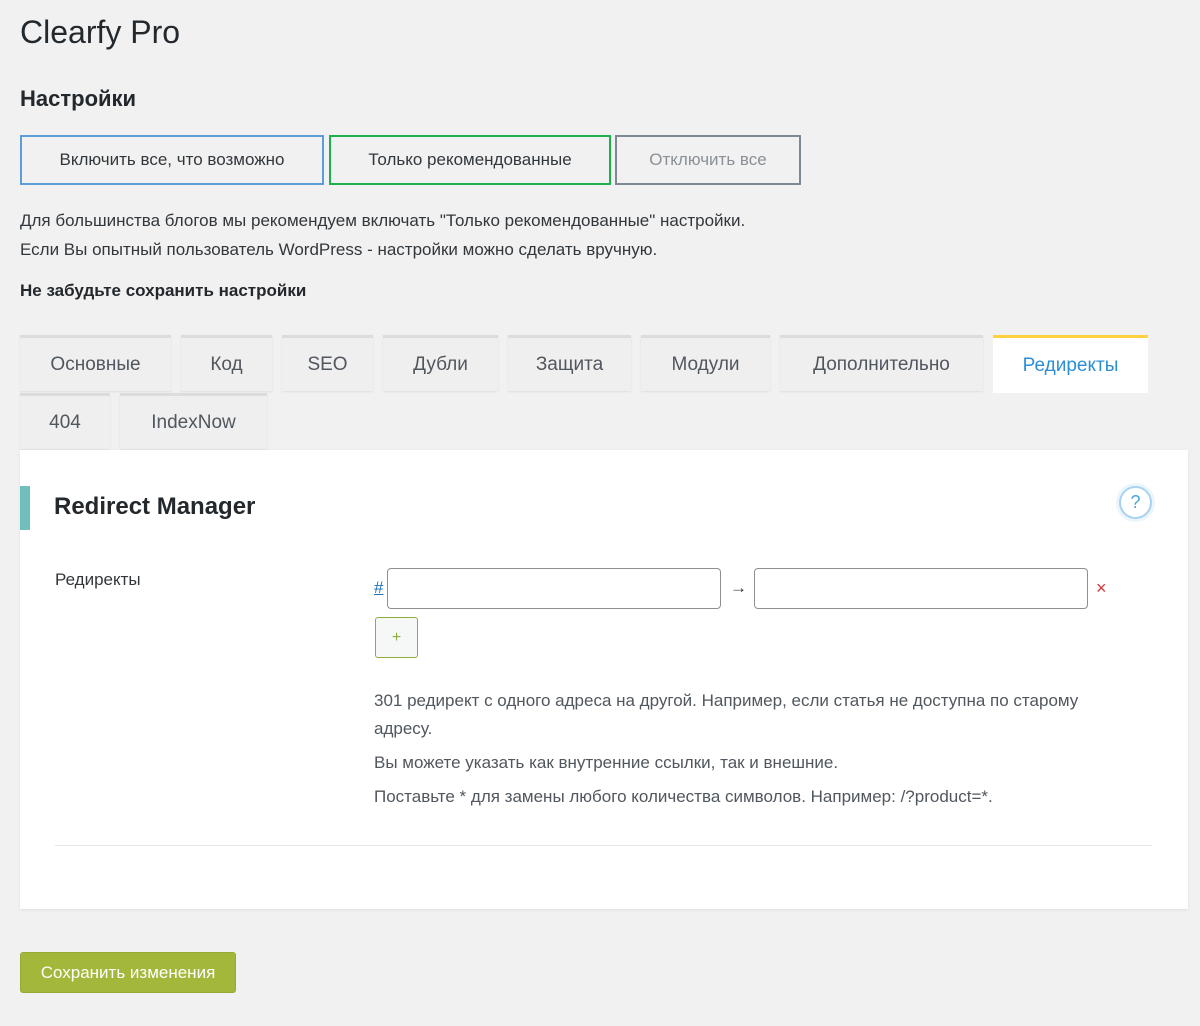 The image size is (1200, 1026). What do you see at coordinates (155, 506) in the screenshot?
I see `panel-title: Redirect Manager` at bounding box center [155, 506].